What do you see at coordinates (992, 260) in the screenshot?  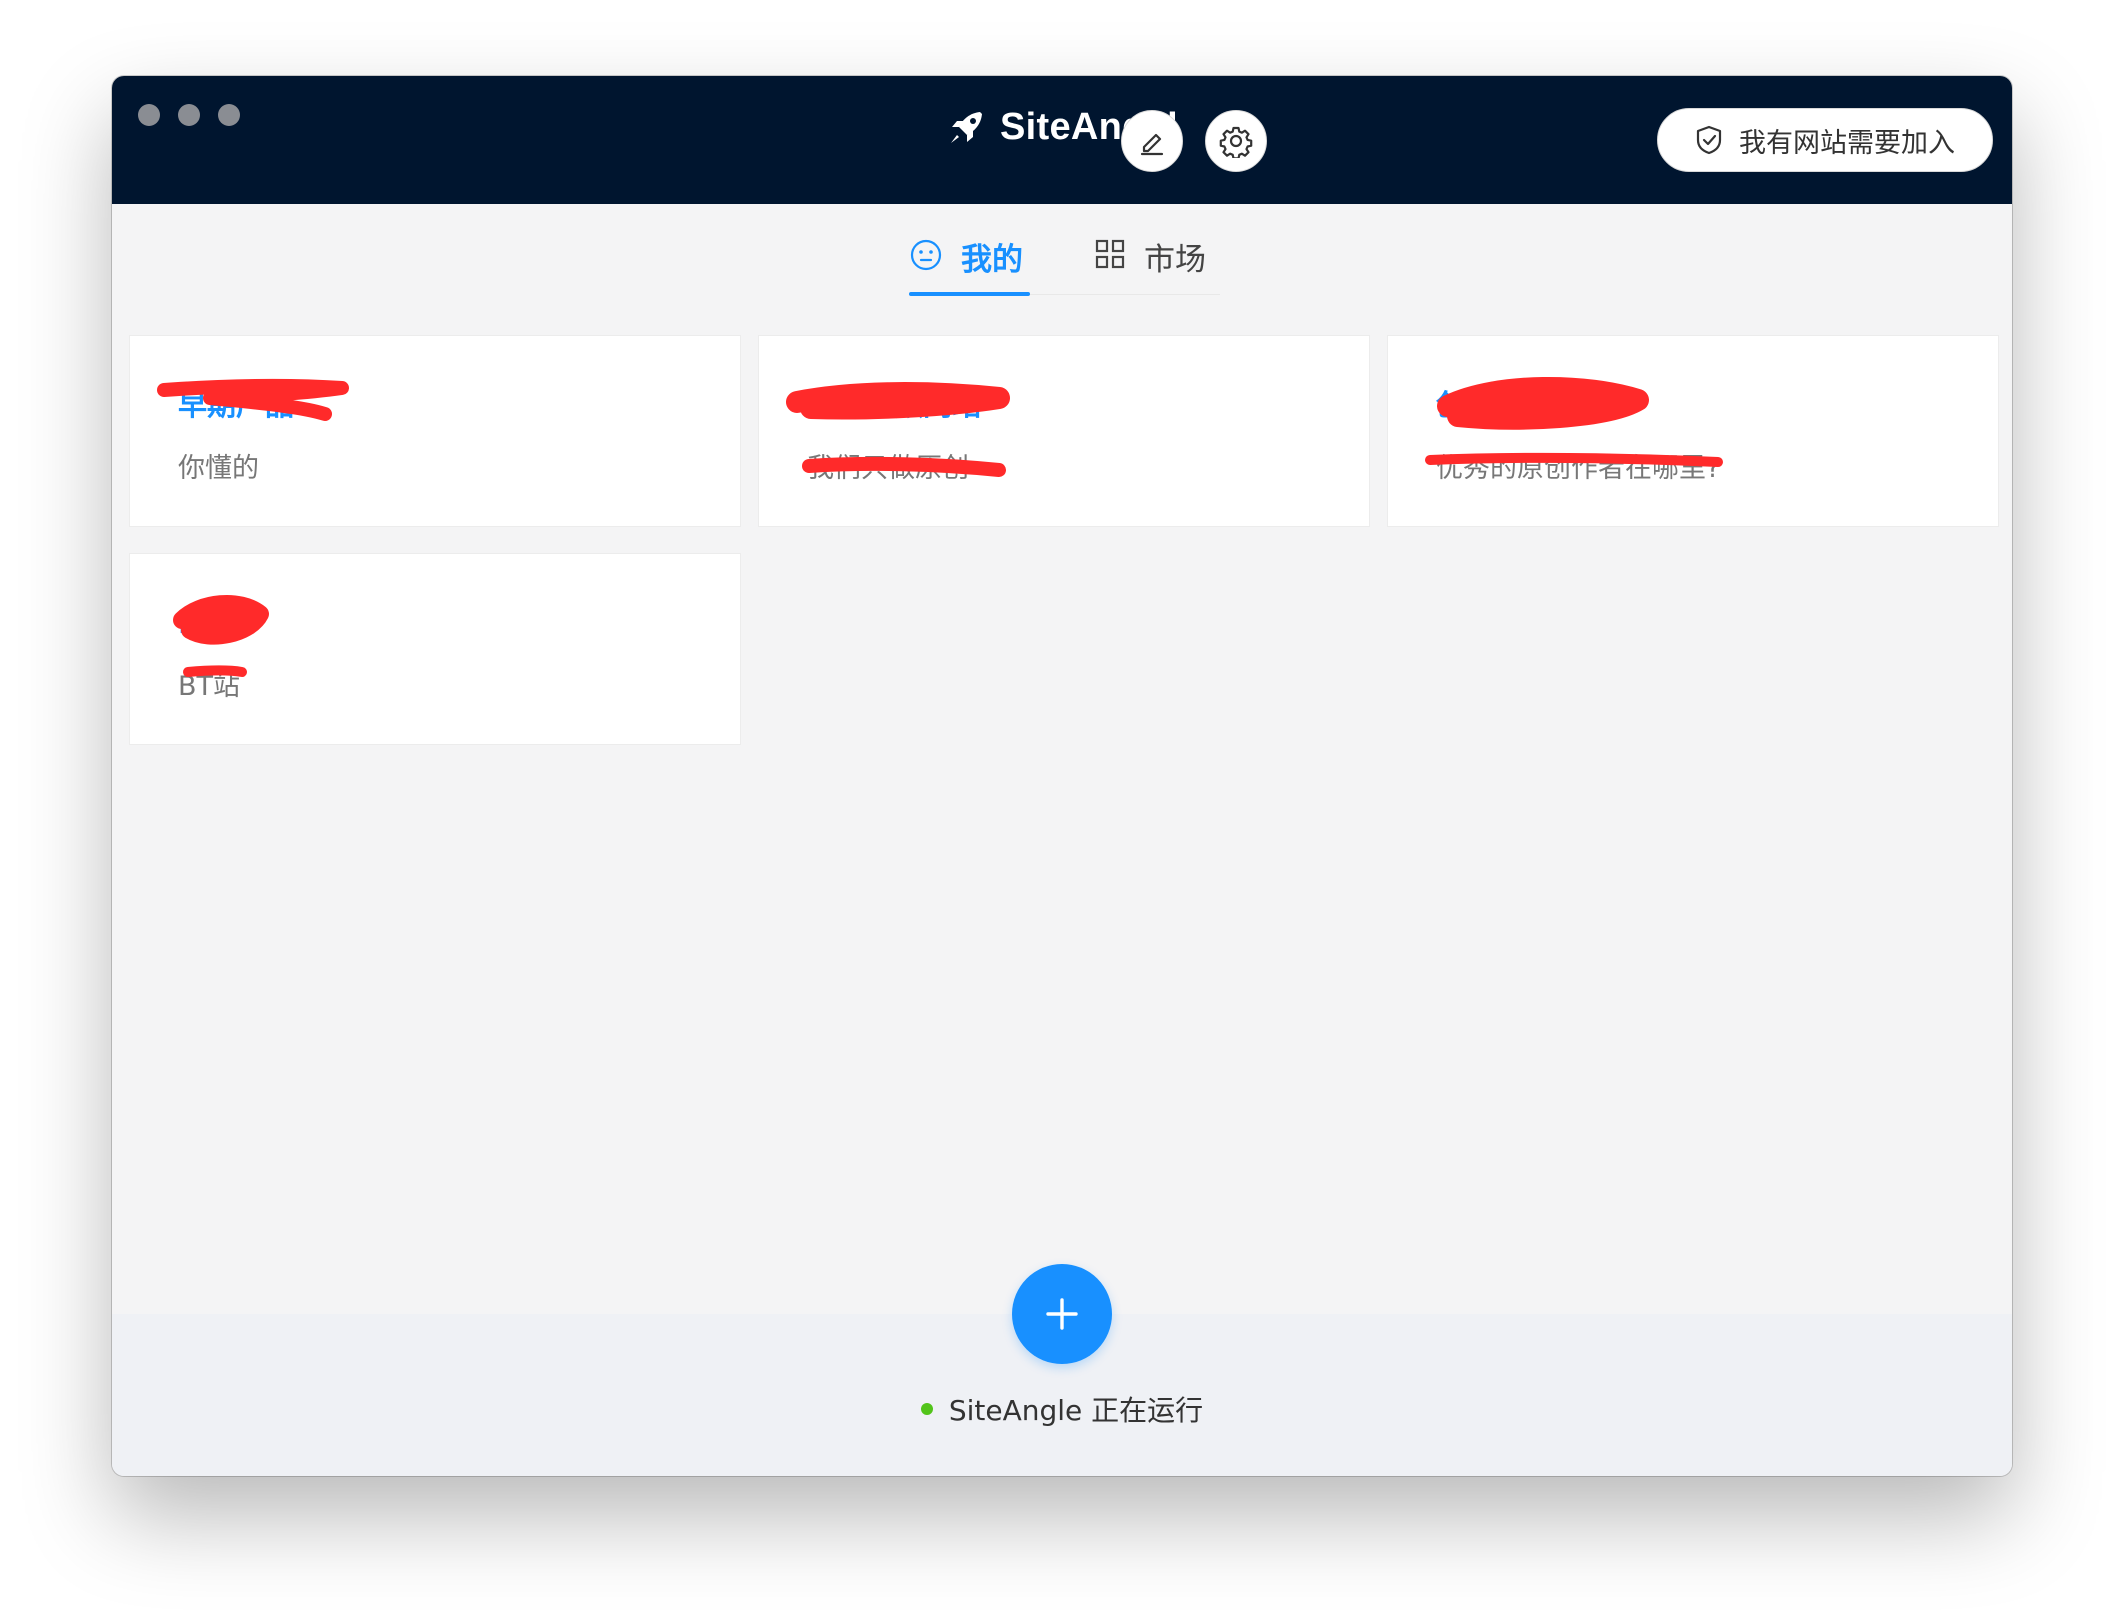 I see `tab-mine-label: 我的` at bounding box center [992, 260].